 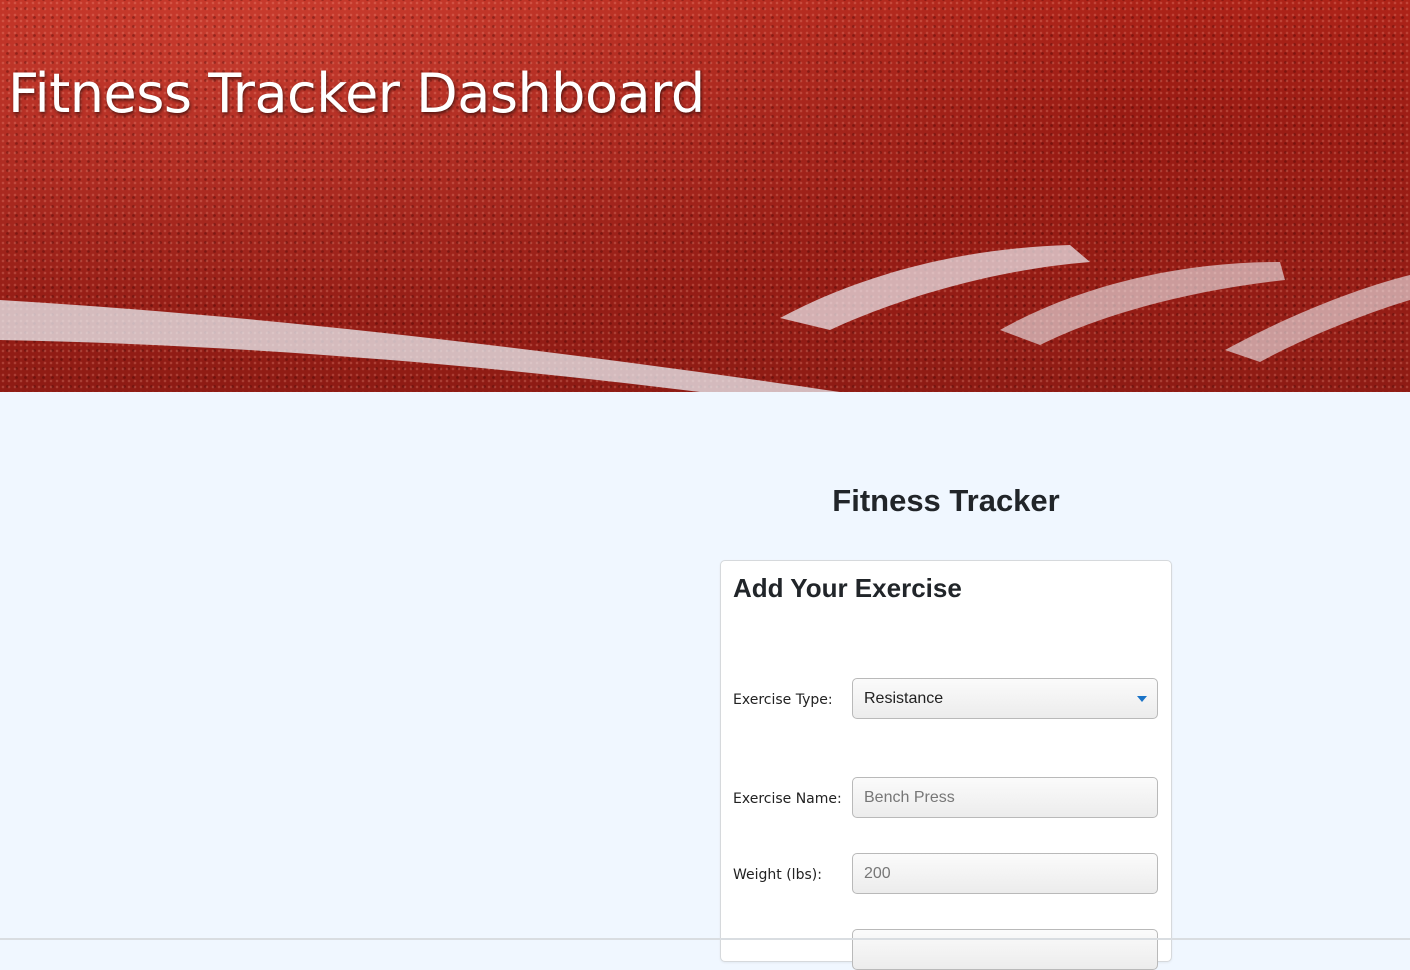 I want to click on chevron-down-icon, so click(x=1142, y=699).